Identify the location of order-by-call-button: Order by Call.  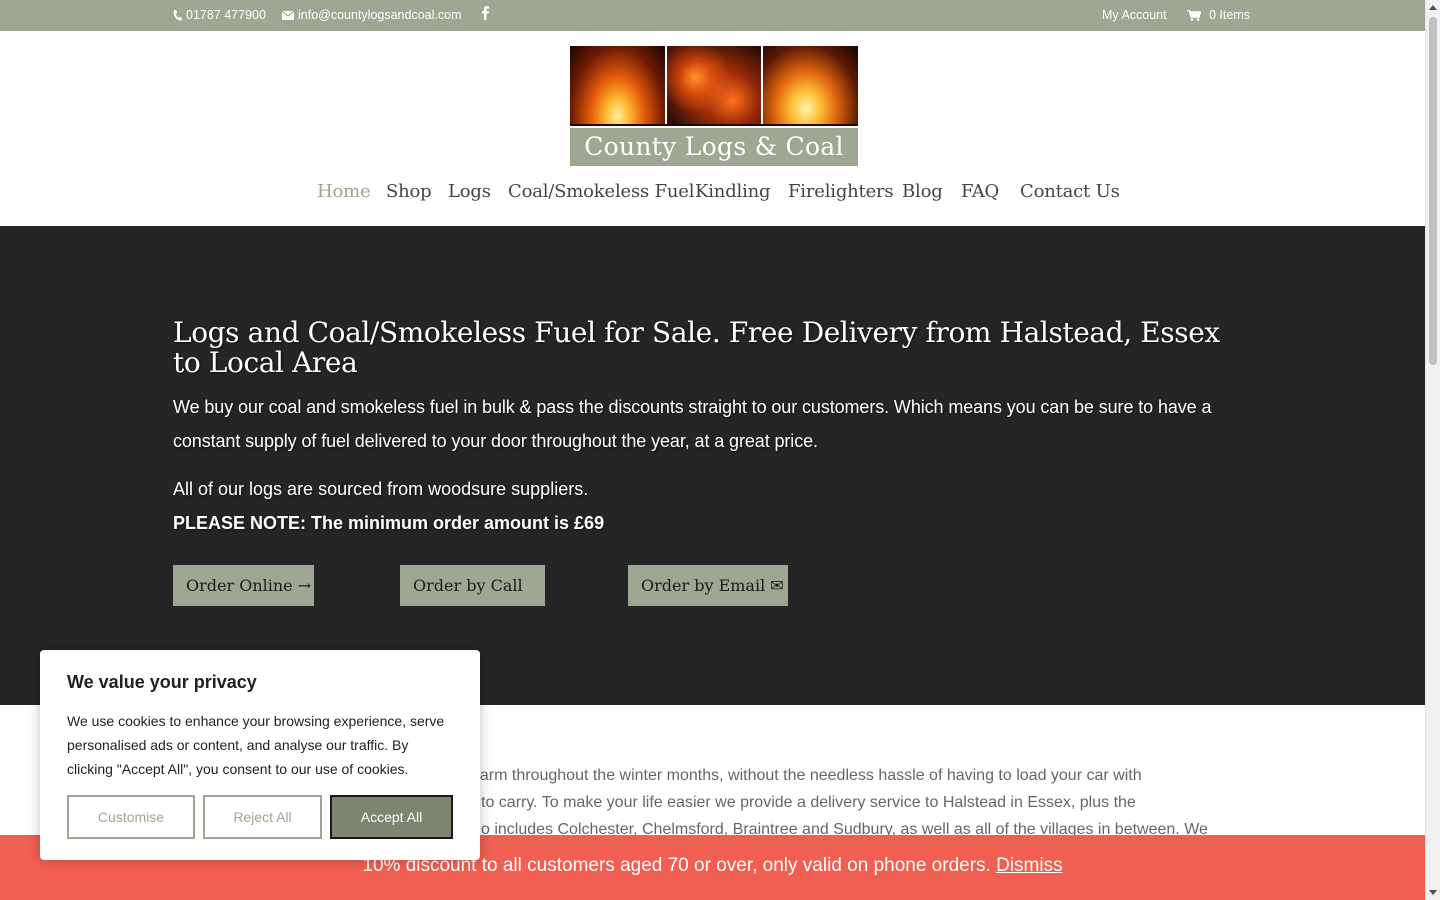
(472, 585).